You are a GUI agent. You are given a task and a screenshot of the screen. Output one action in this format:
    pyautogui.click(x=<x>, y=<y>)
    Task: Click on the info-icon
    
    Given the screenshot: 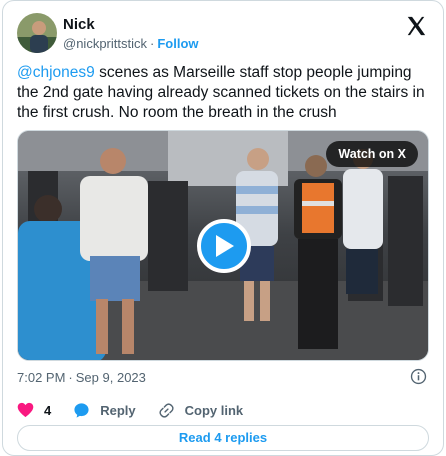 What is the action you would take?
    pyautogui.click(x=418, y=376)
    